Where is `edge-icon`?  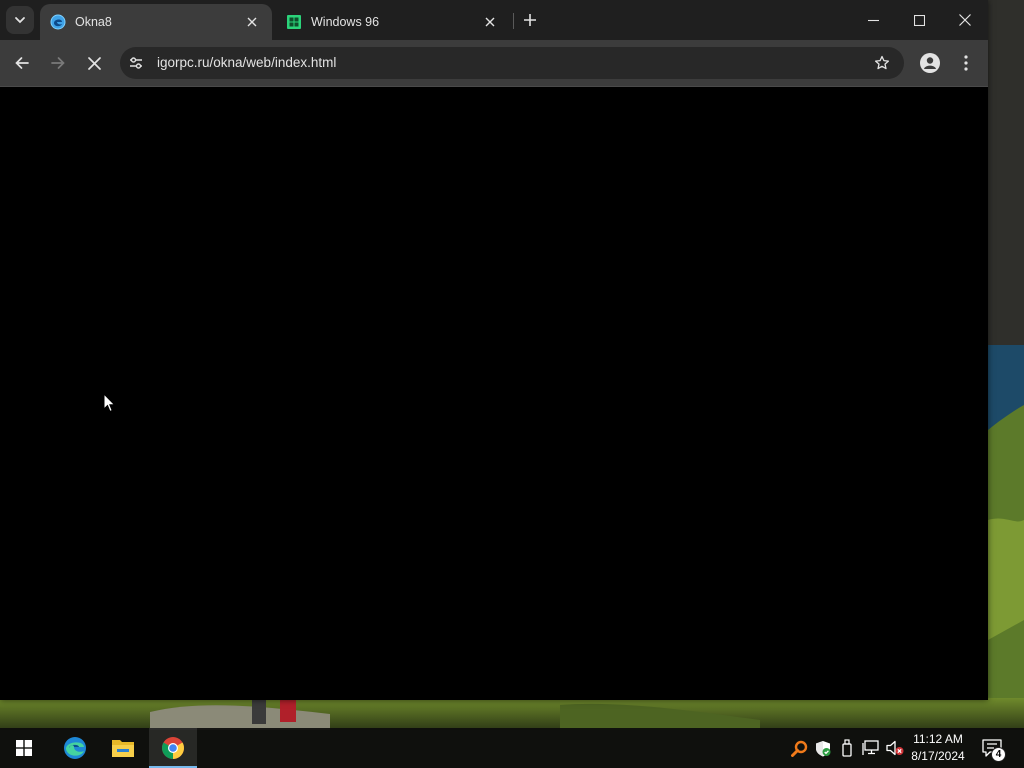 edge-icon is located at coordinates (75, 748).